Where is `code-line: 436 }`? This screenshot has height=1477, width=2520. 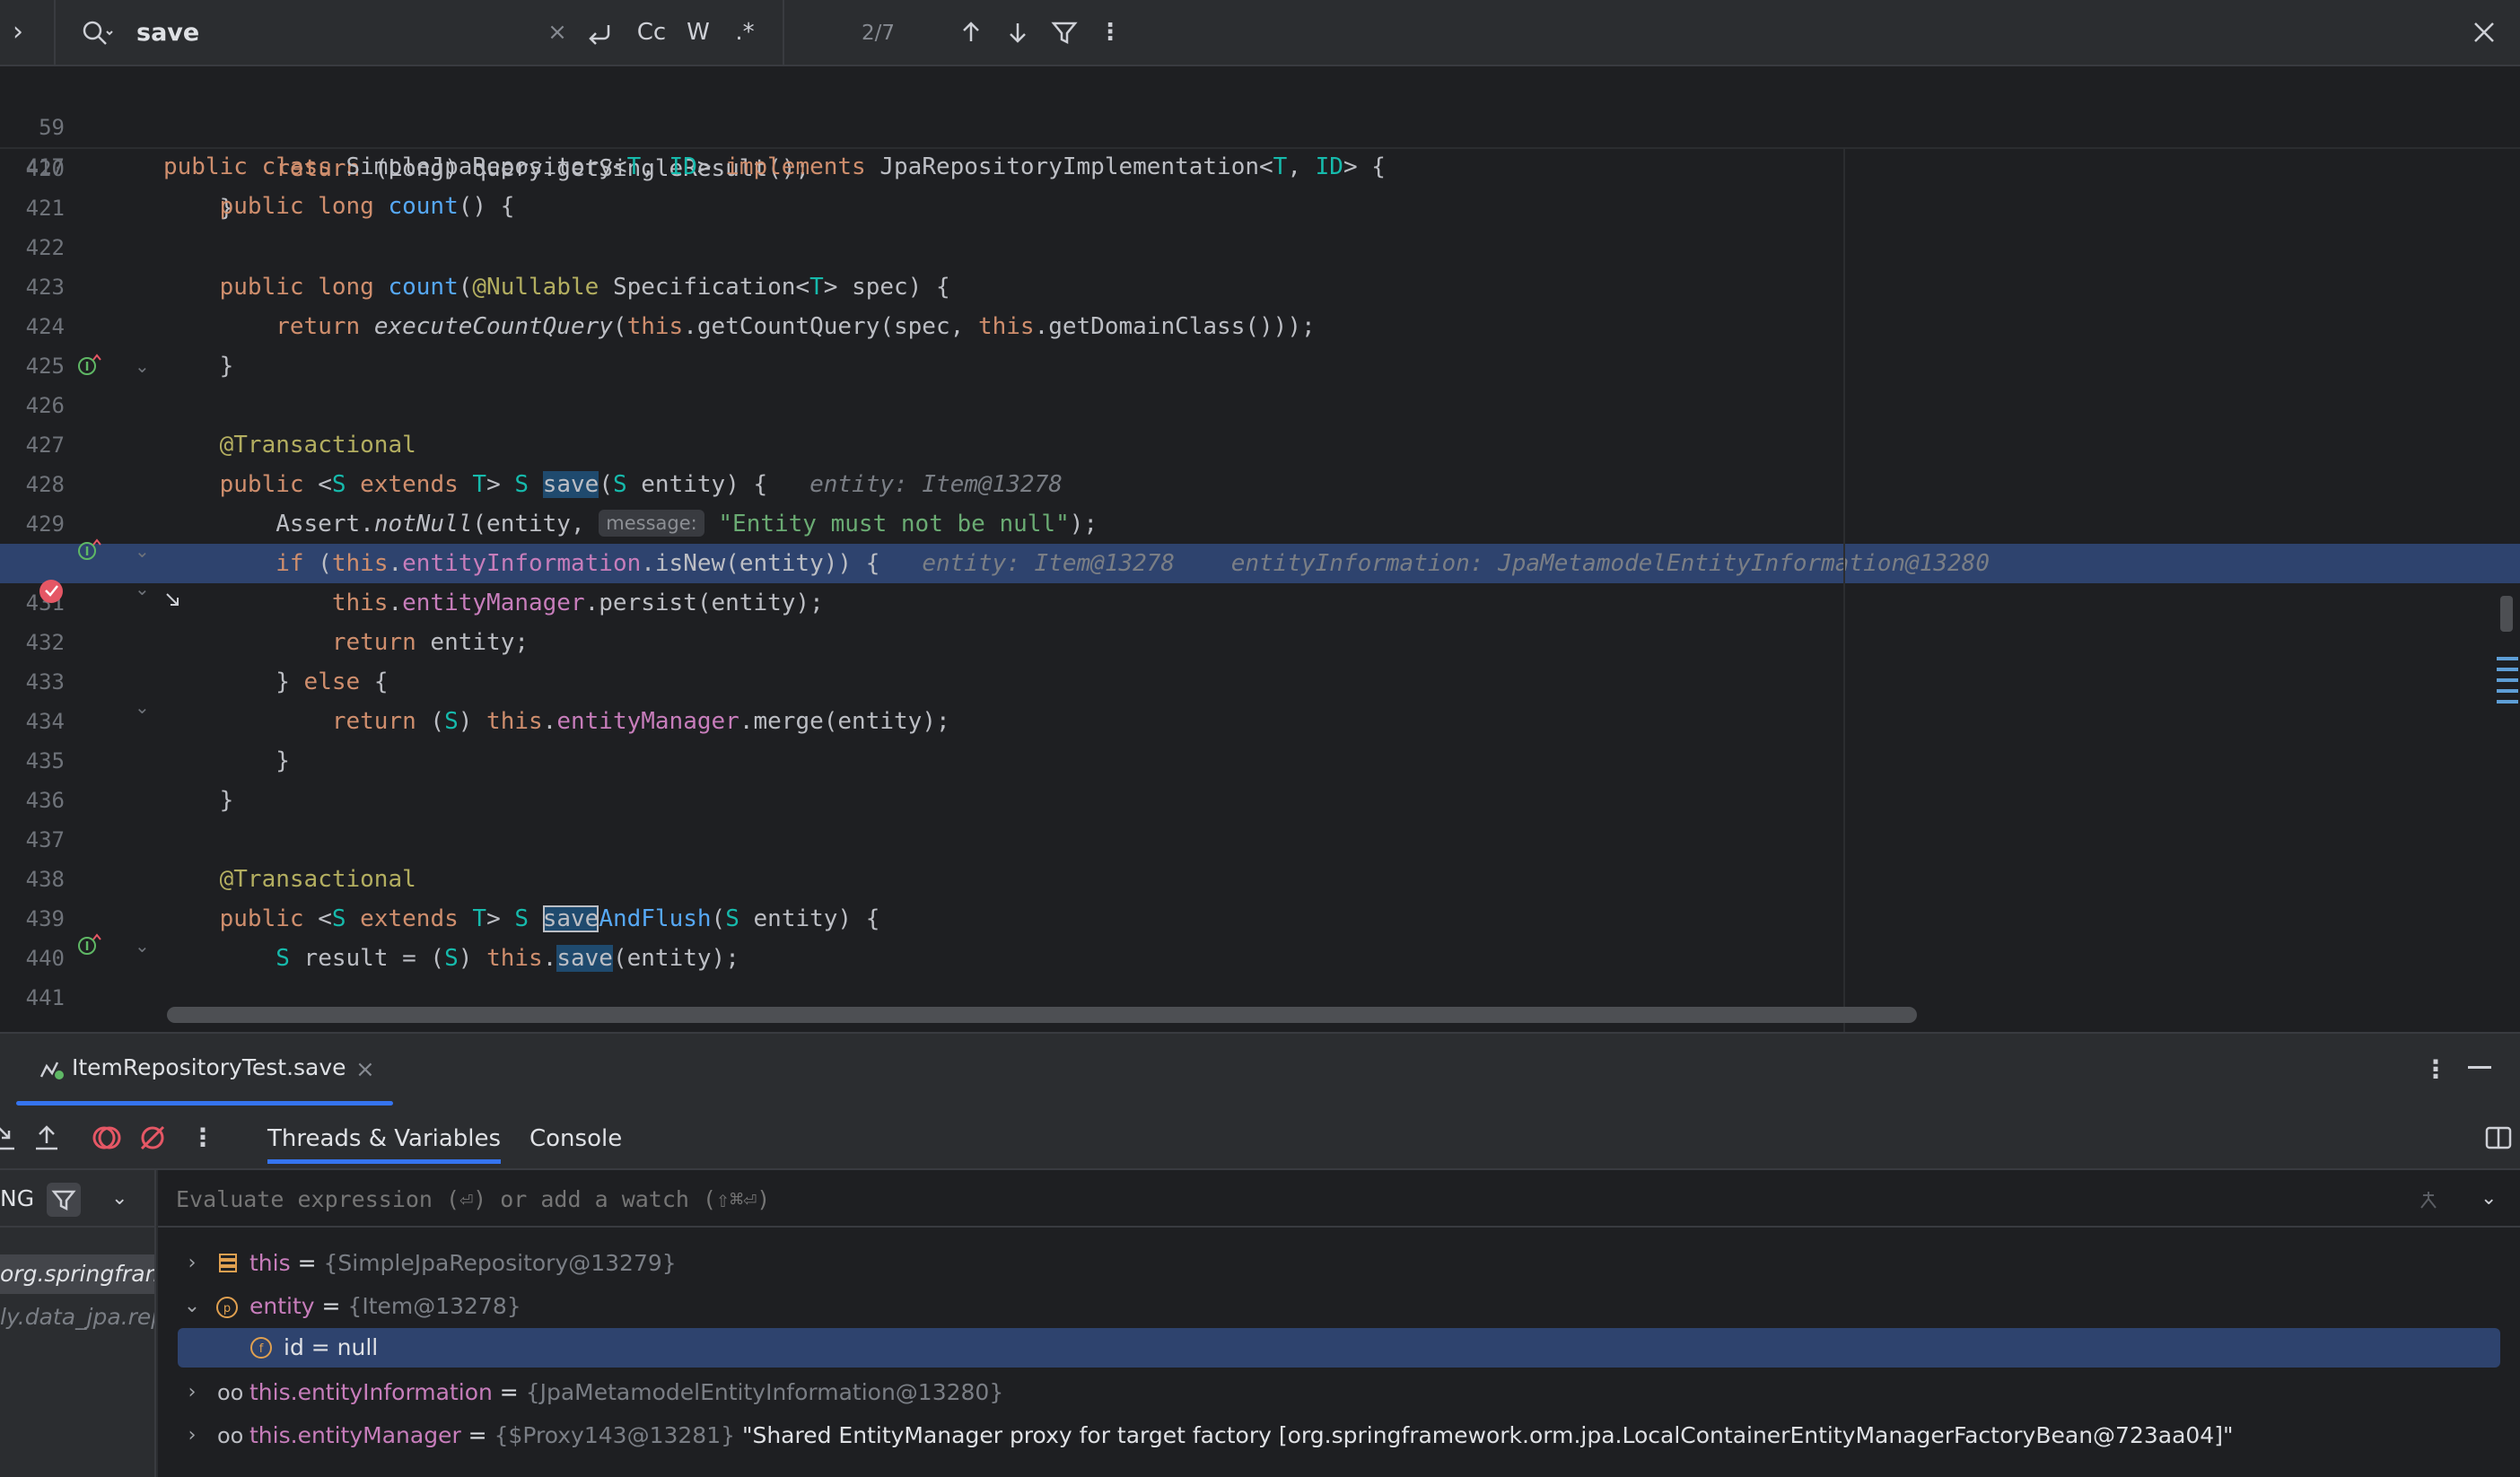
code-line: 436 } is located at coordinates (1260, 800).